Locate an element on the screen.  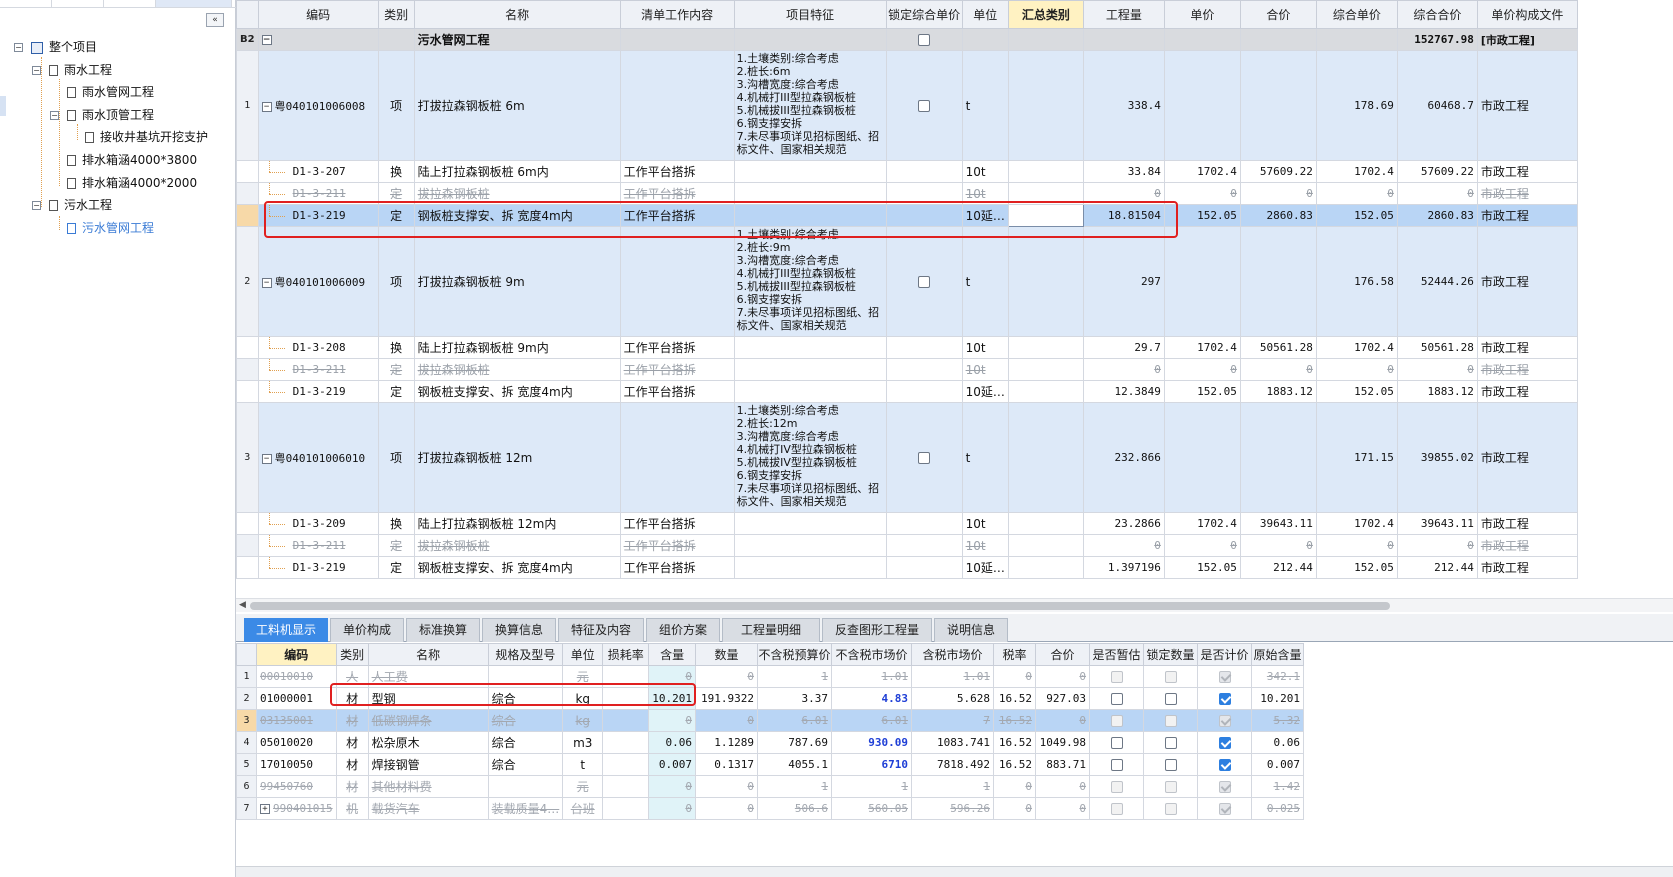
name-cell: 陆上打拉森钢板桩 9m内 is located at coordinates (517, 347).